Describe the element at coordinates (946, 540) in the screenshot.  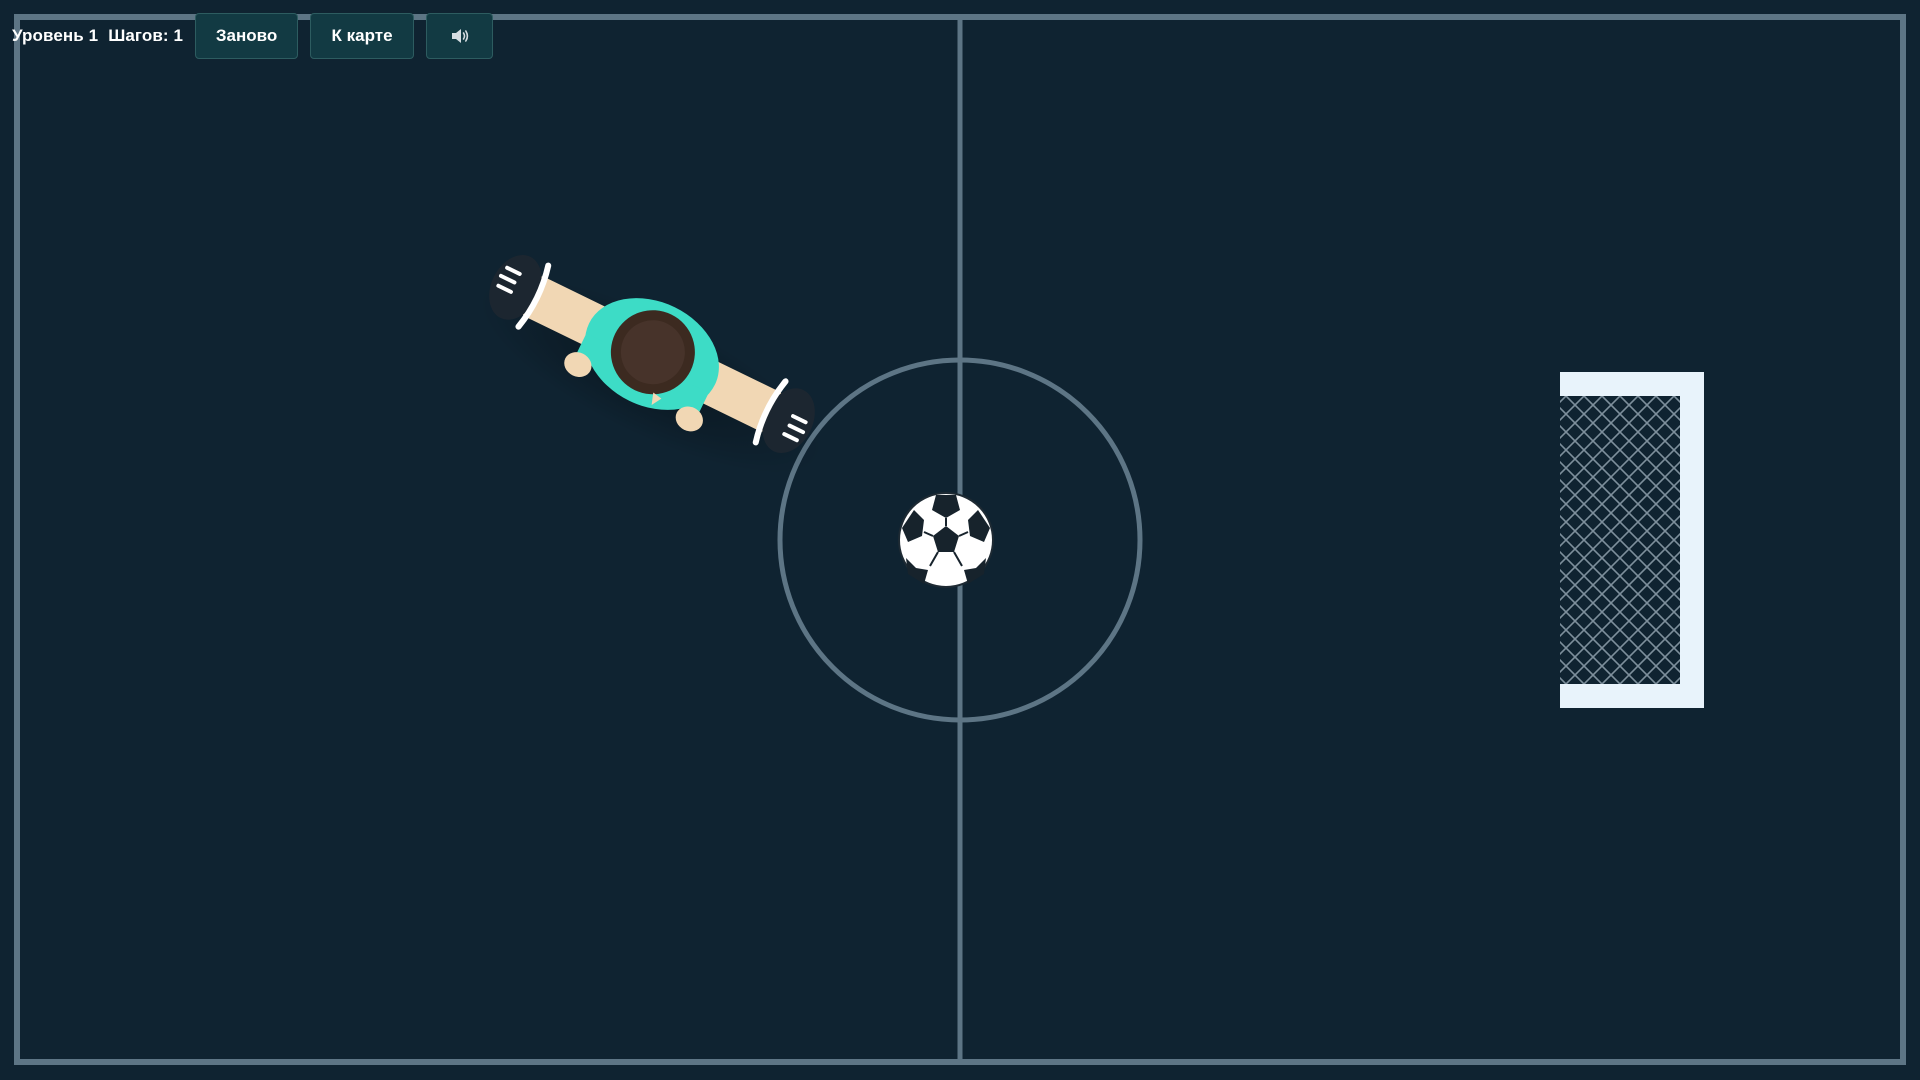
I see `soccer-ball` at that location.